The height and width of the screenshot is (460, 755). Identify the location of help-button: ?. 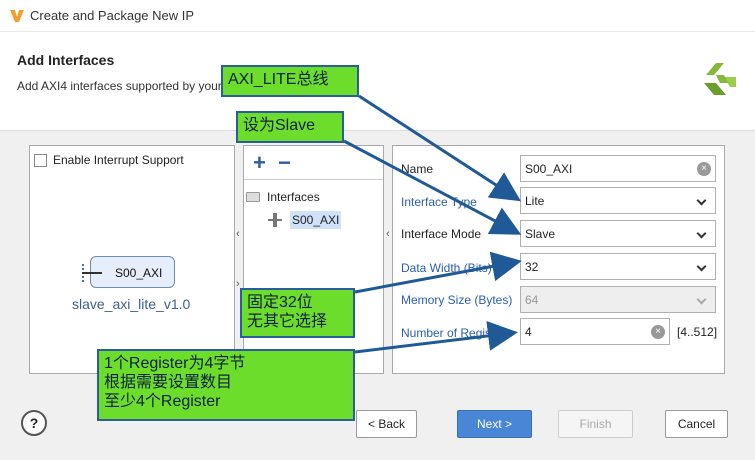
(34, 423).